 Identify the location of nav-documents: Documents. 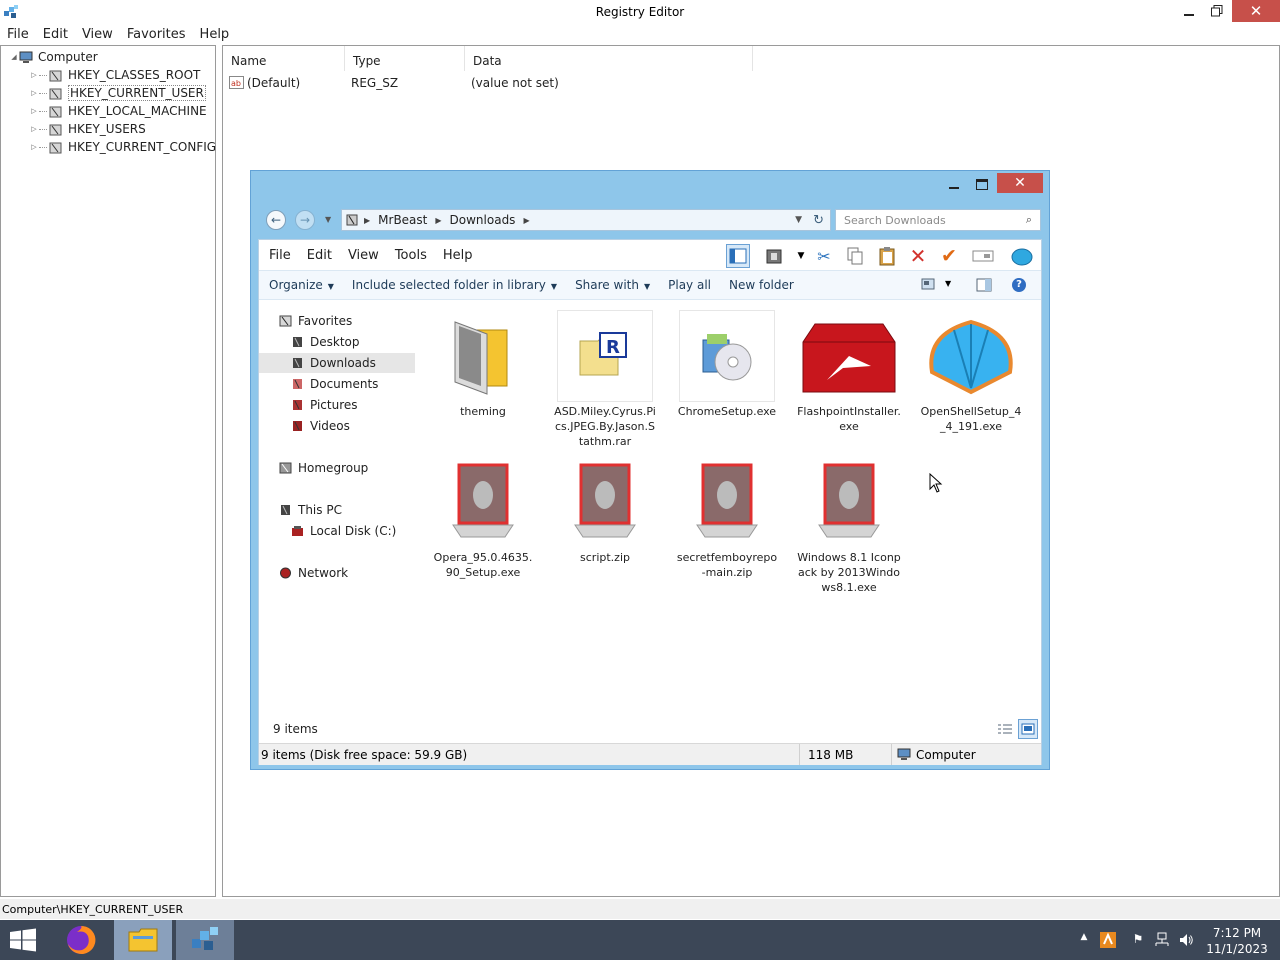
(337, 384).